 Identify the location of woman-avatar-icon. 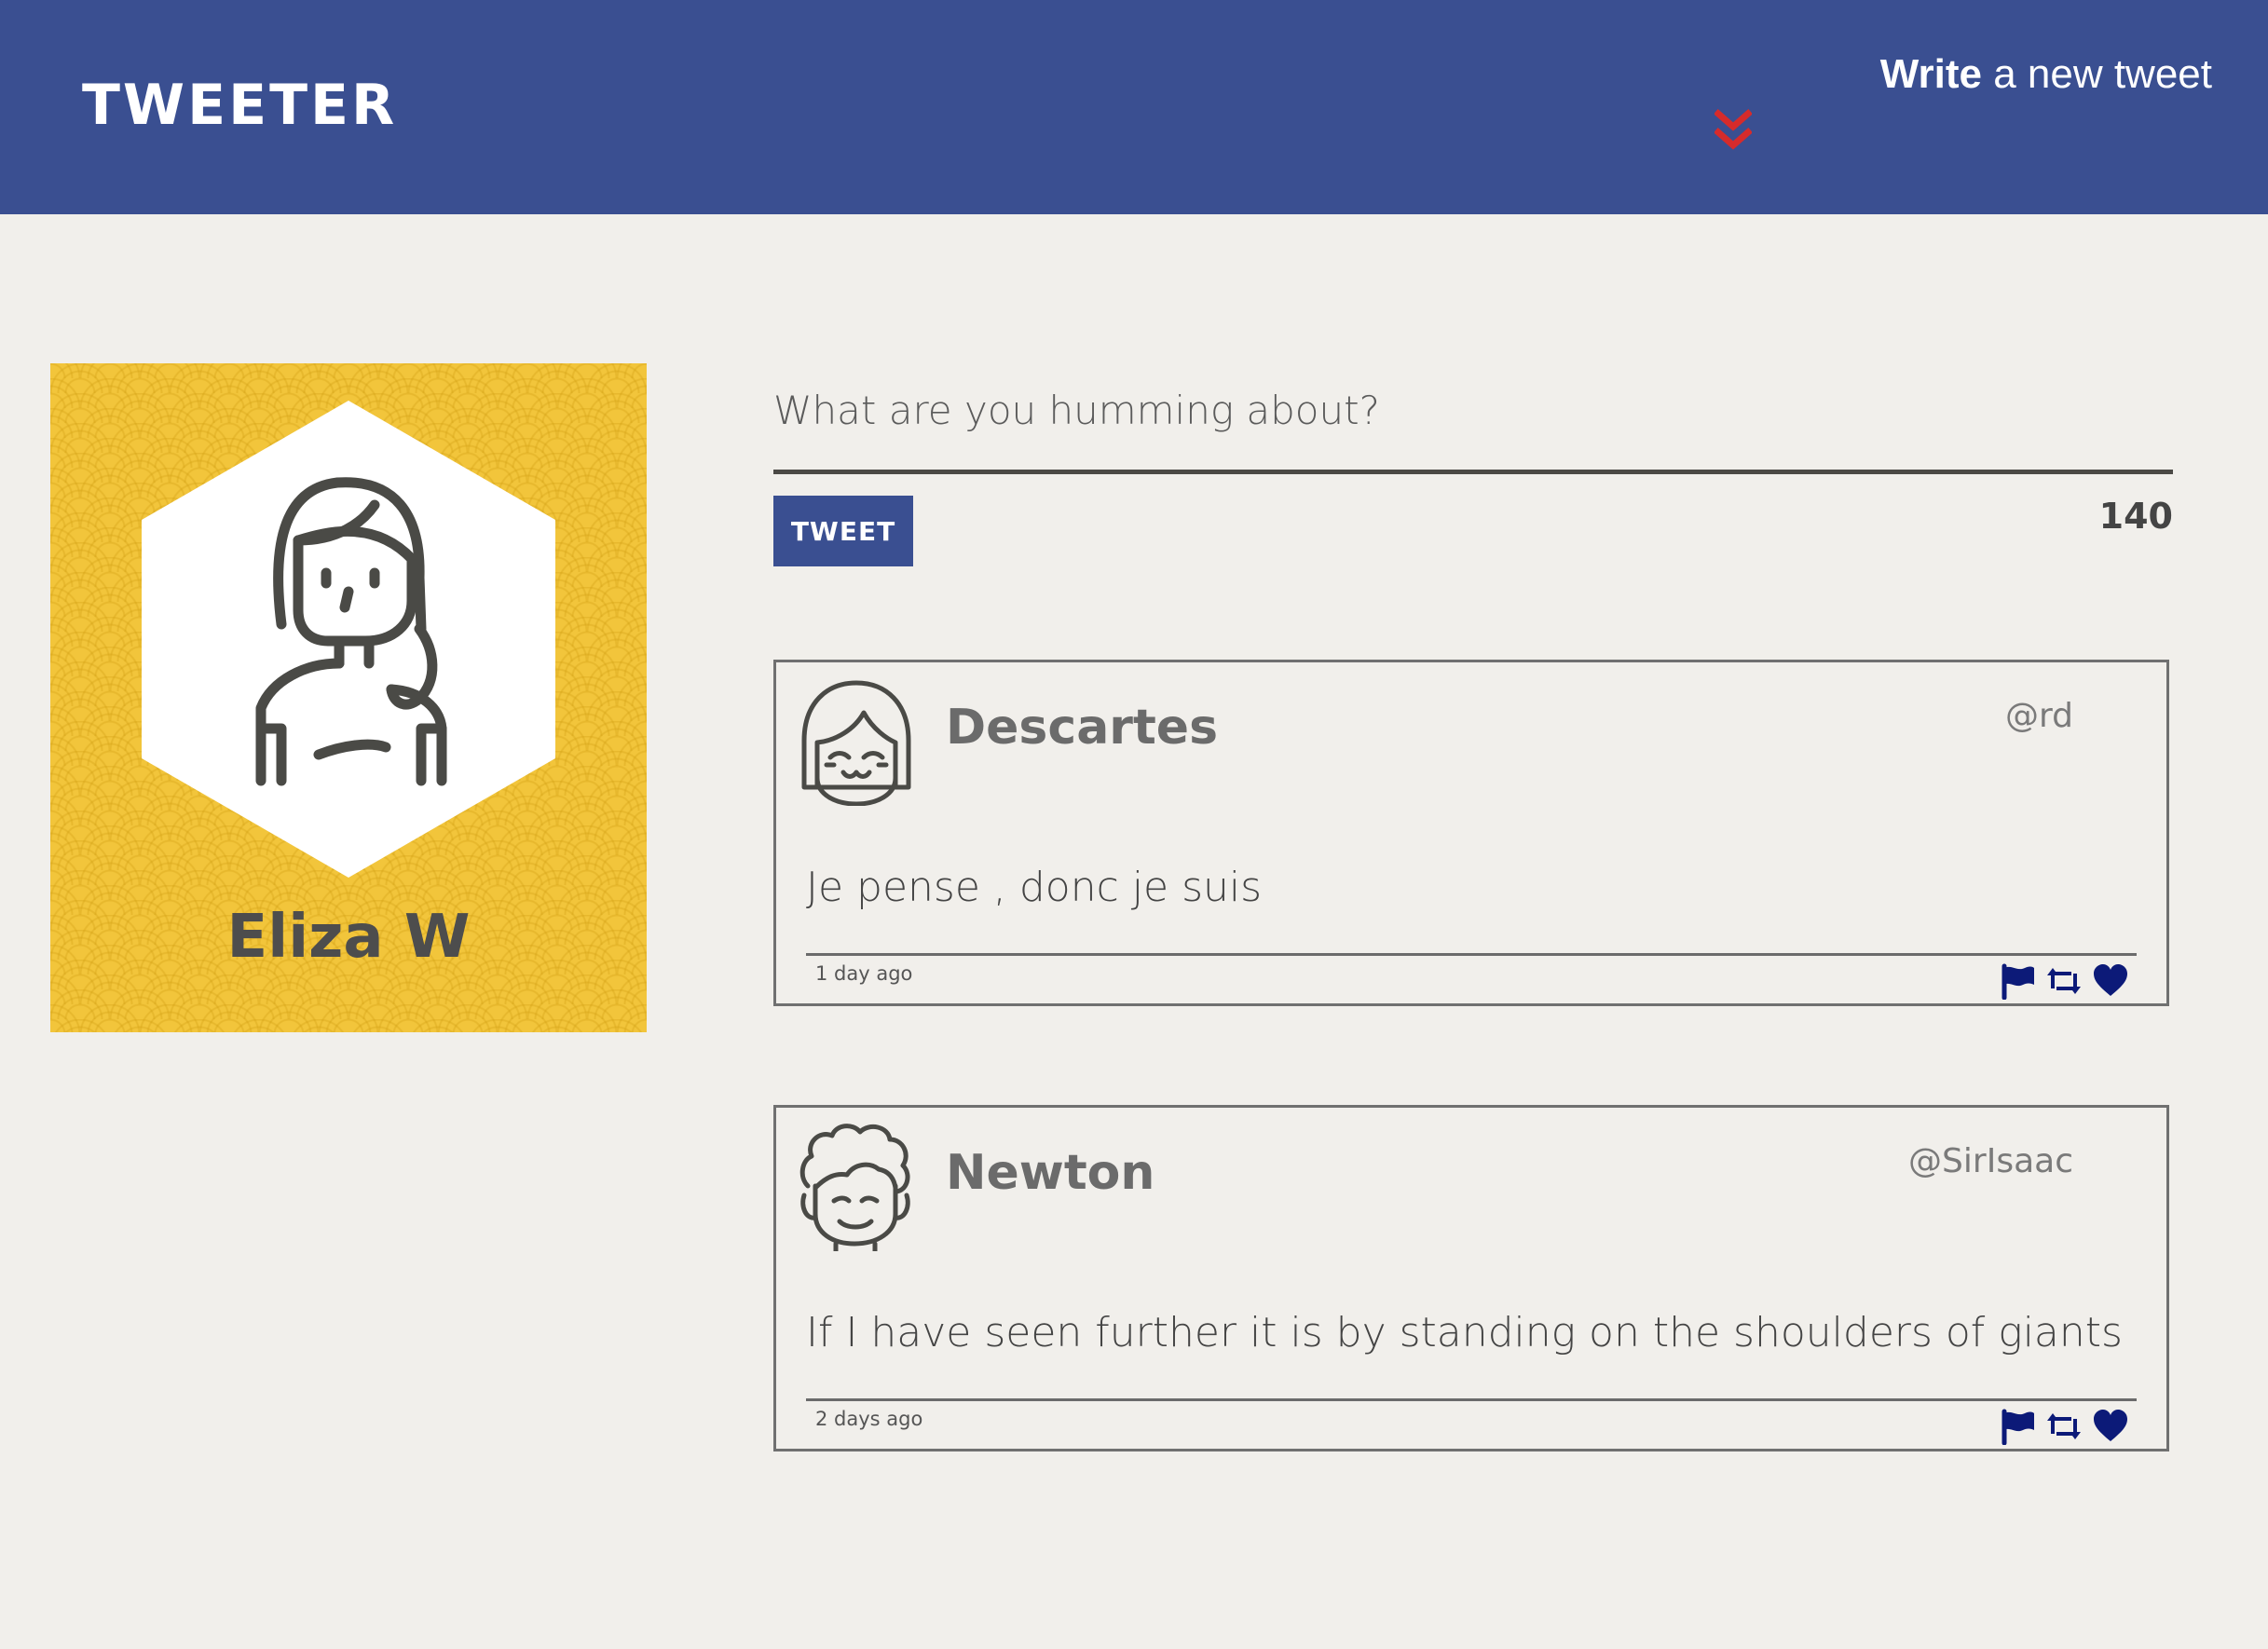
(348, 639).